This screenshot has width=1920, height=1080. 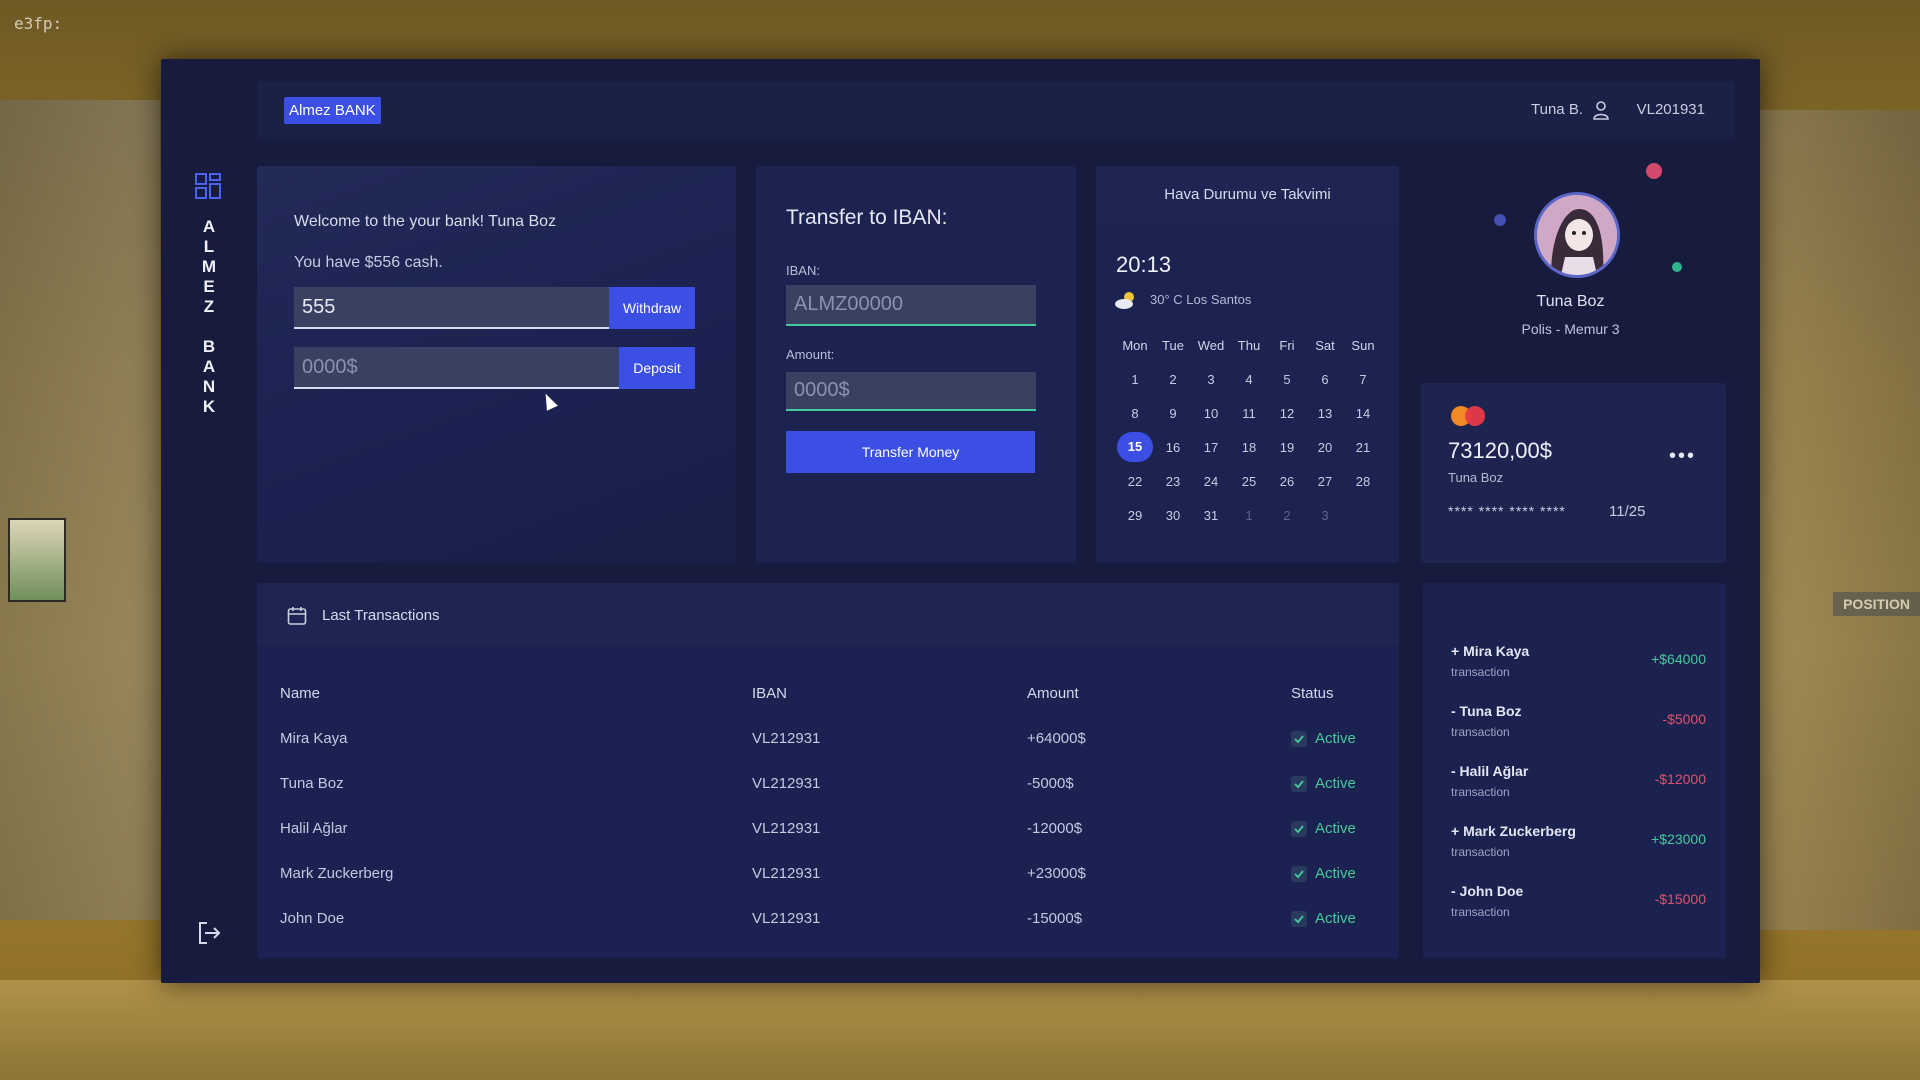 I want to click on calendar-day: 13, so click(x=1325, y=413).